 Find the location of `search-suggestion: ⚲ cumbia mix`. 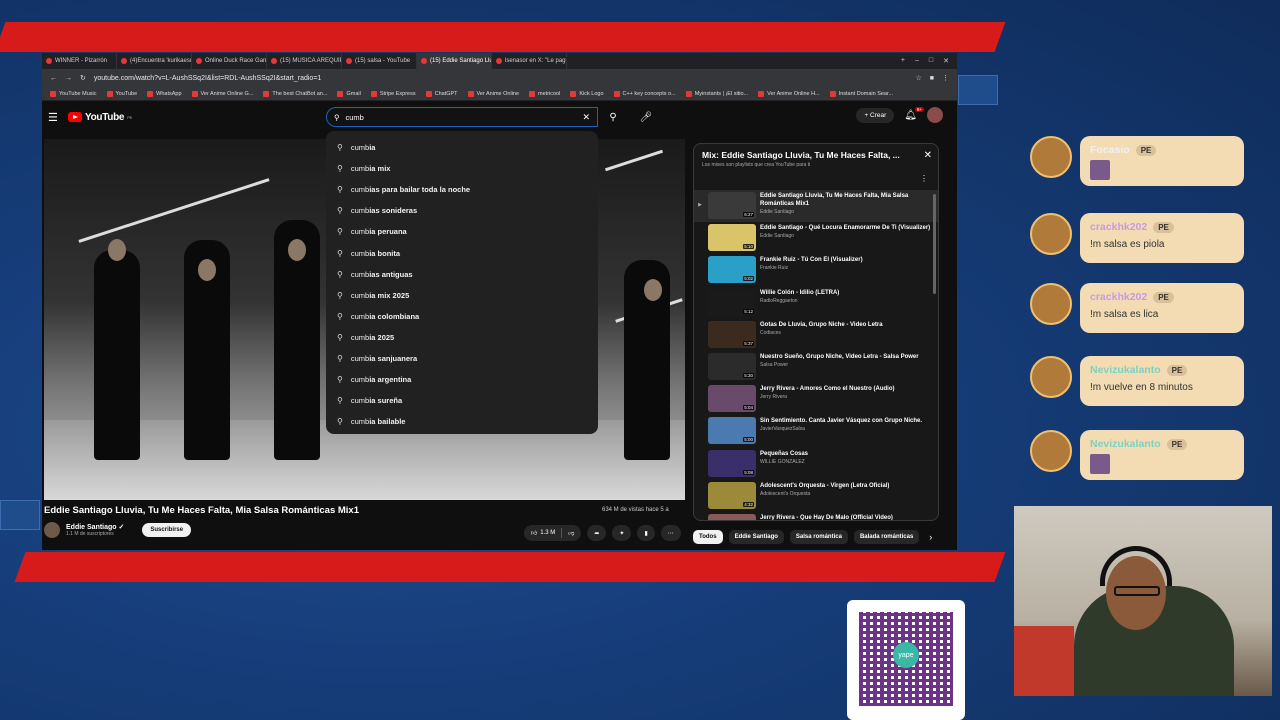

search-suggestion: ⚲ cumbia mix is located at coordinates (462, 168).